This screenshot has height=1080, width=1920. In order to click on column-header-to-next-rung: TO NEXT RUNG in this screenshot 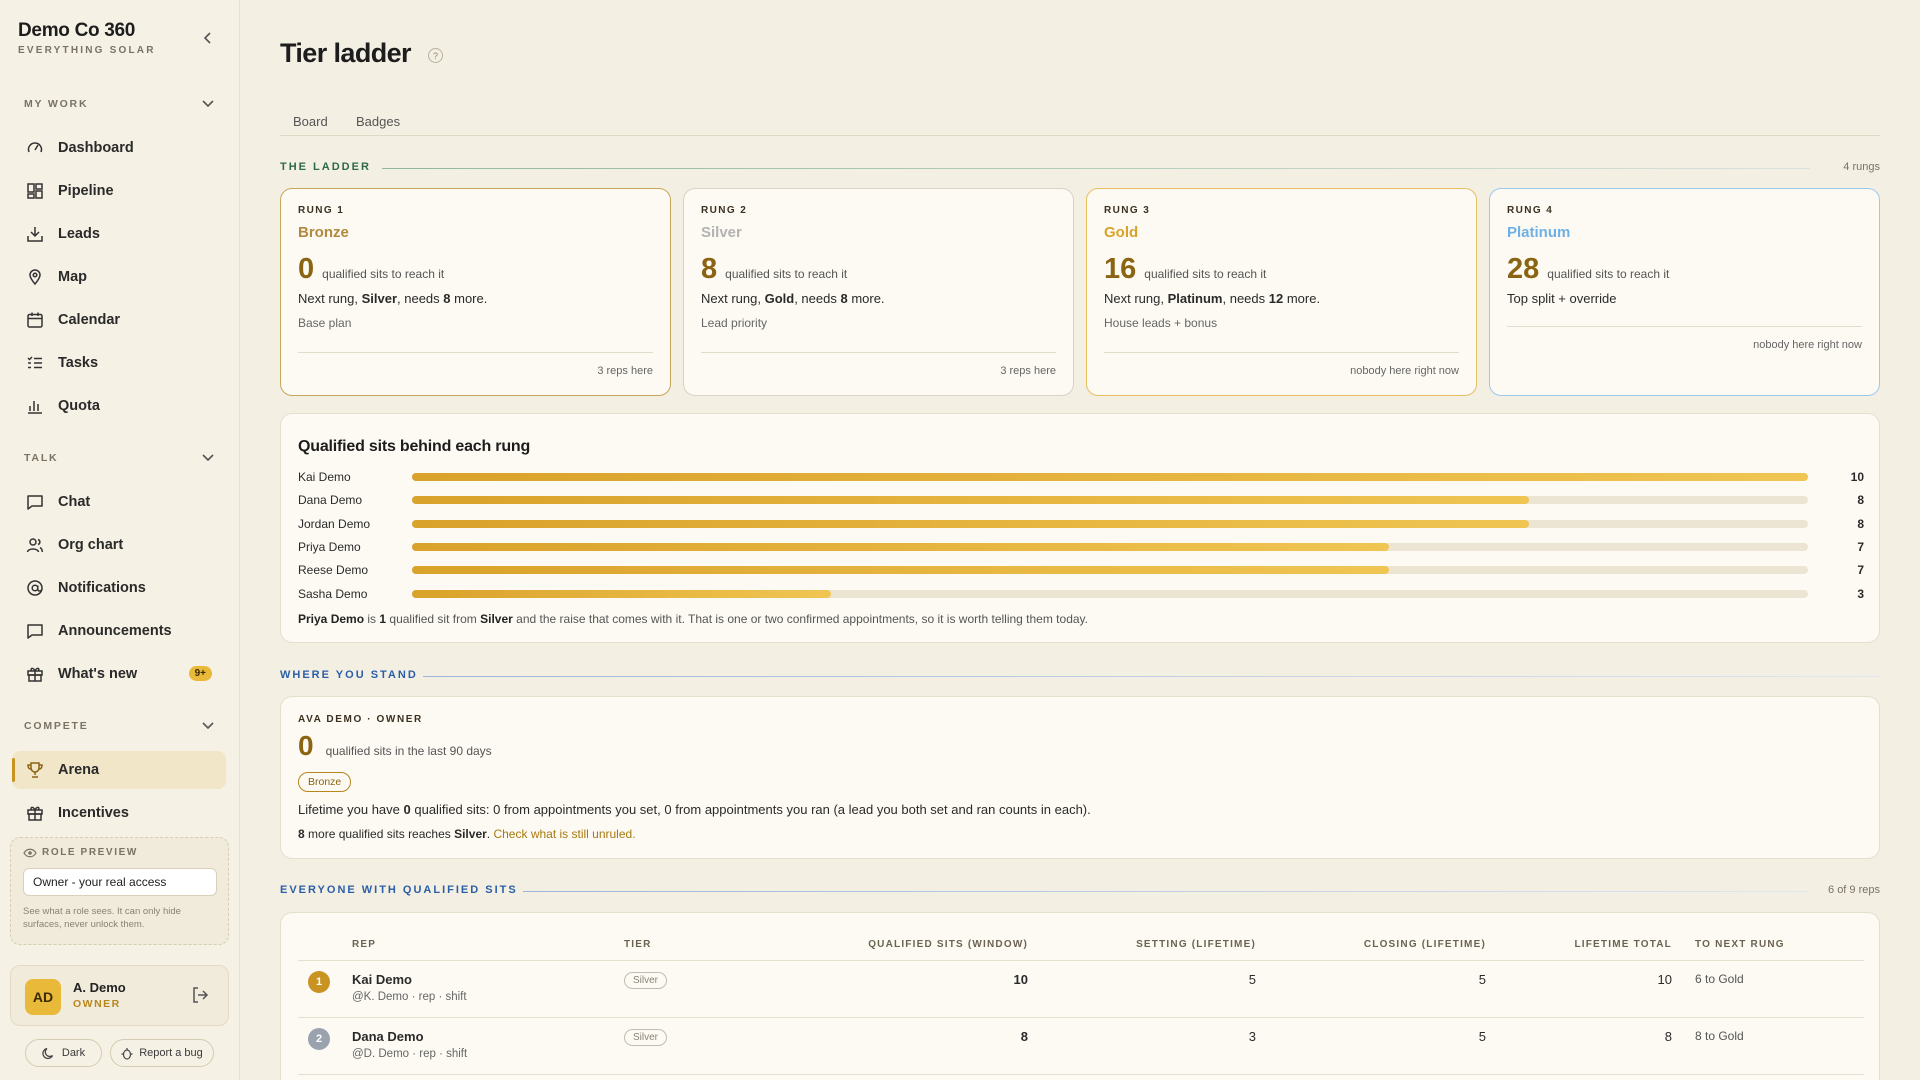, I will do `click(1740, 944)`.